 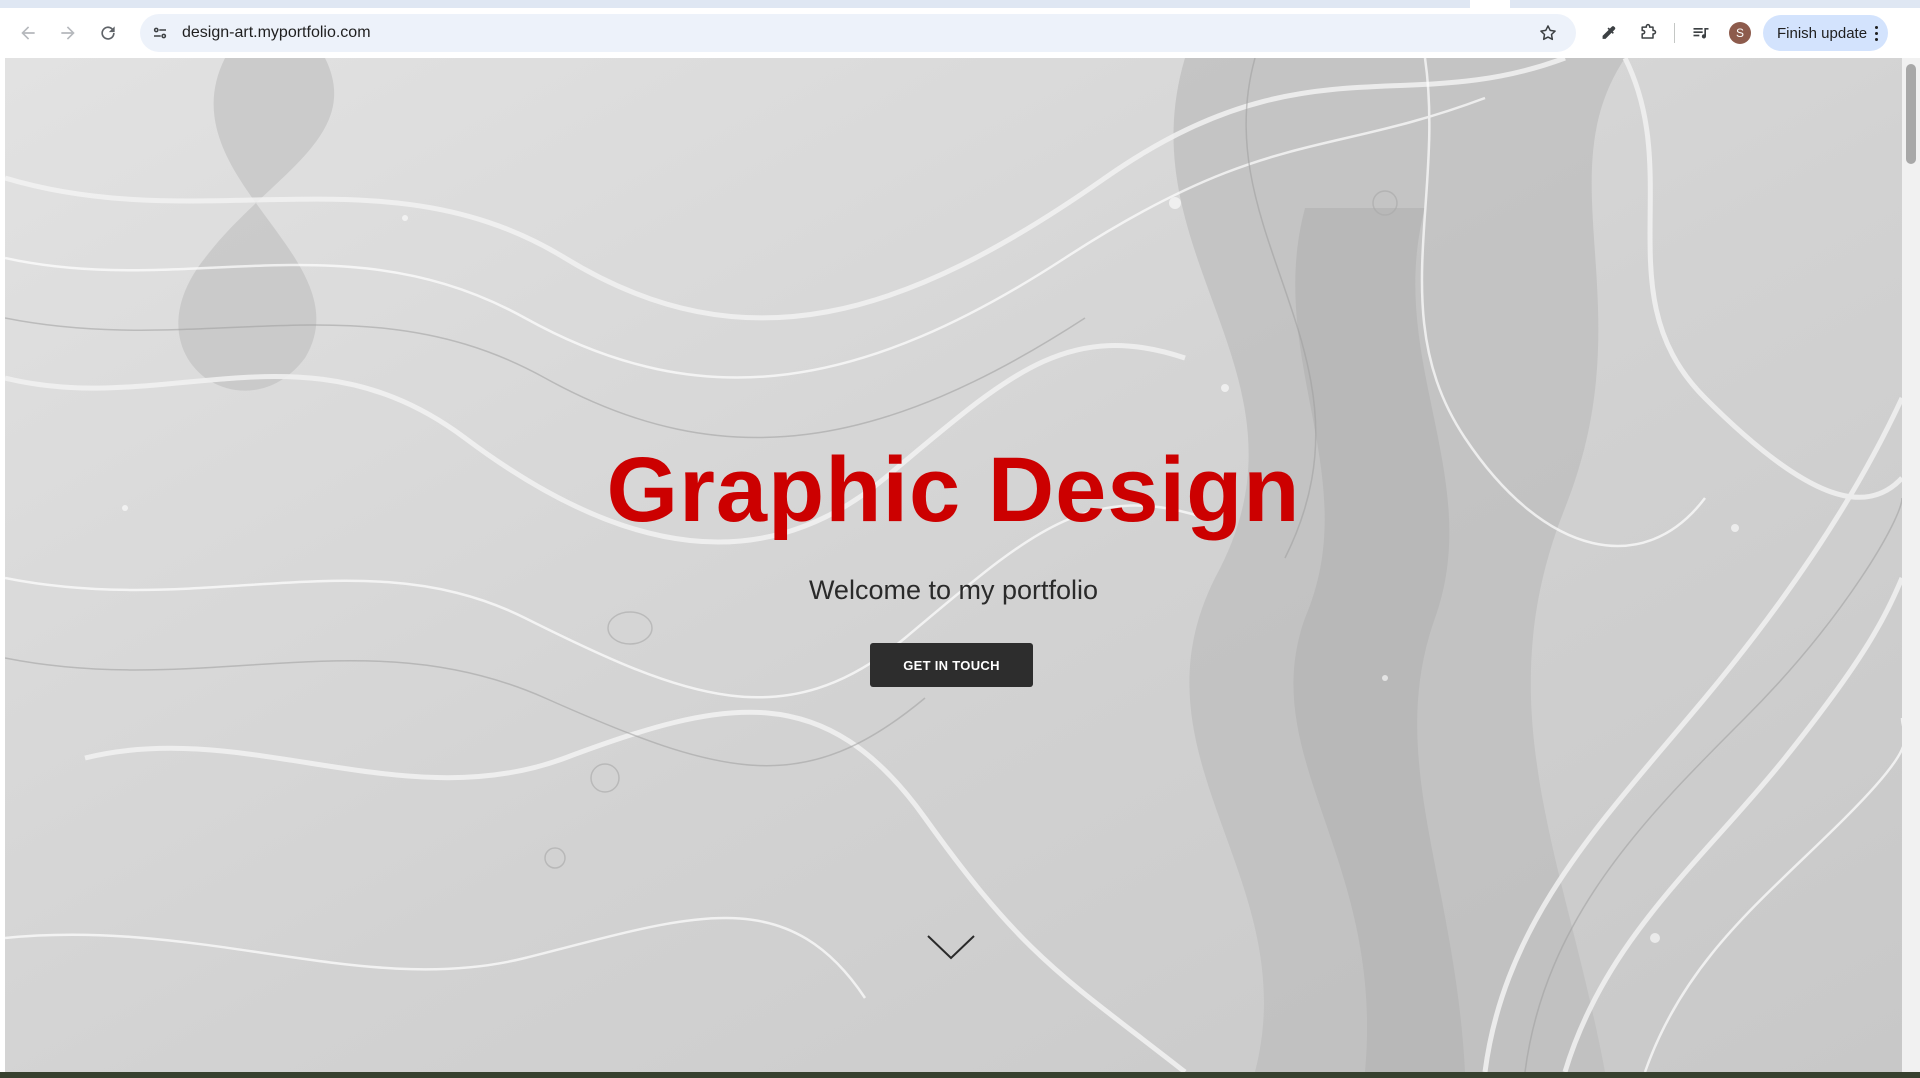 I want to click on site-info-icon, so click(x=160, y=33).